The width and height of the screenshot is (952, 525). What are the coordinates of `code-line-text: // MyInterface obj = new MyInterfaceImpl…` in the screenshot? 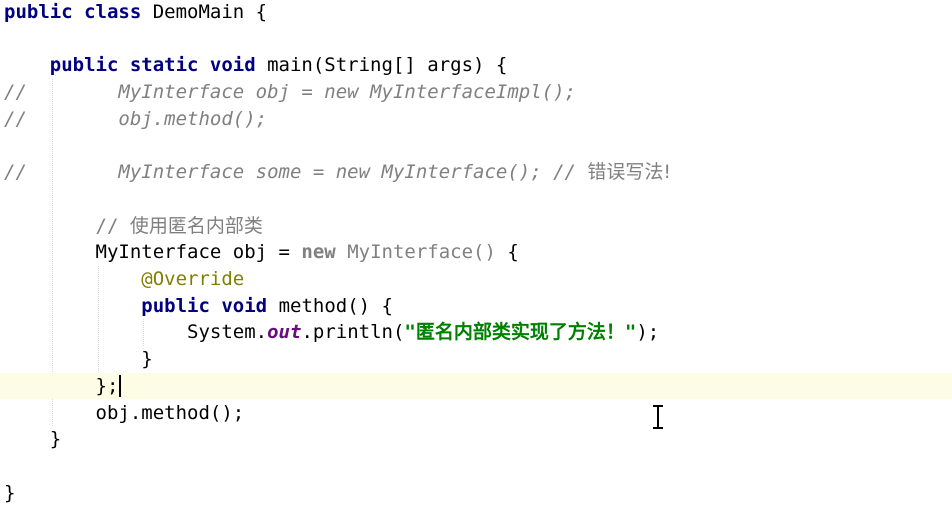 It's located at (290, 92).